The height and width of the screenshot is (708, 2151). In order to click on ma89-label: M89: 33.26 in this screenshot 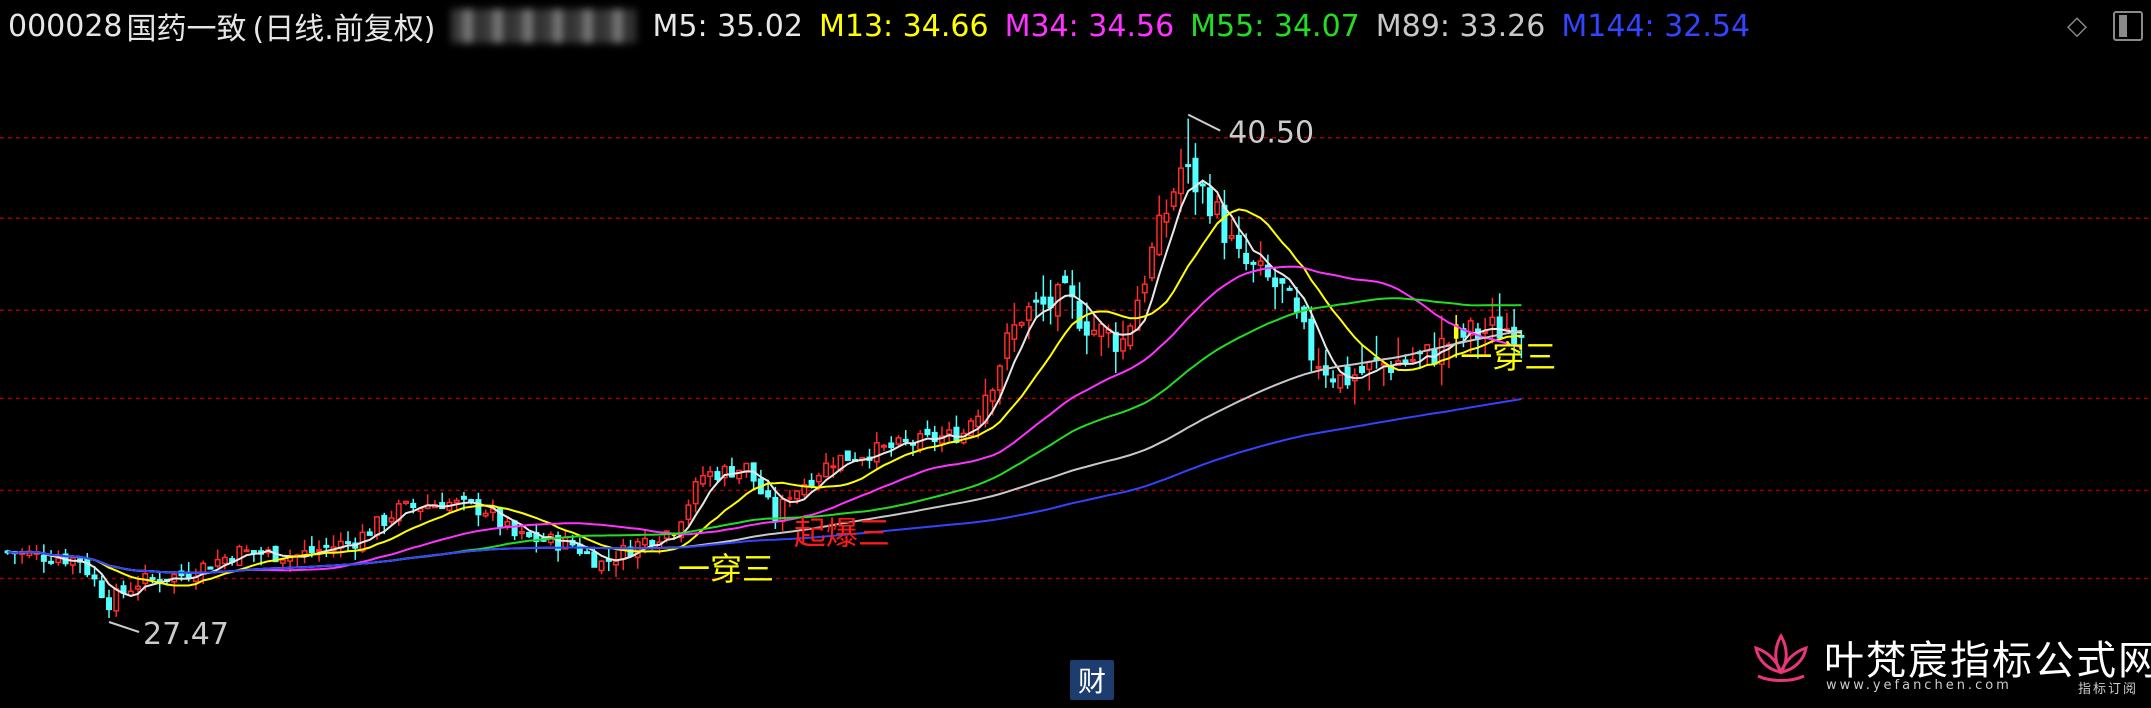, I will do `click(1460, 26)`.